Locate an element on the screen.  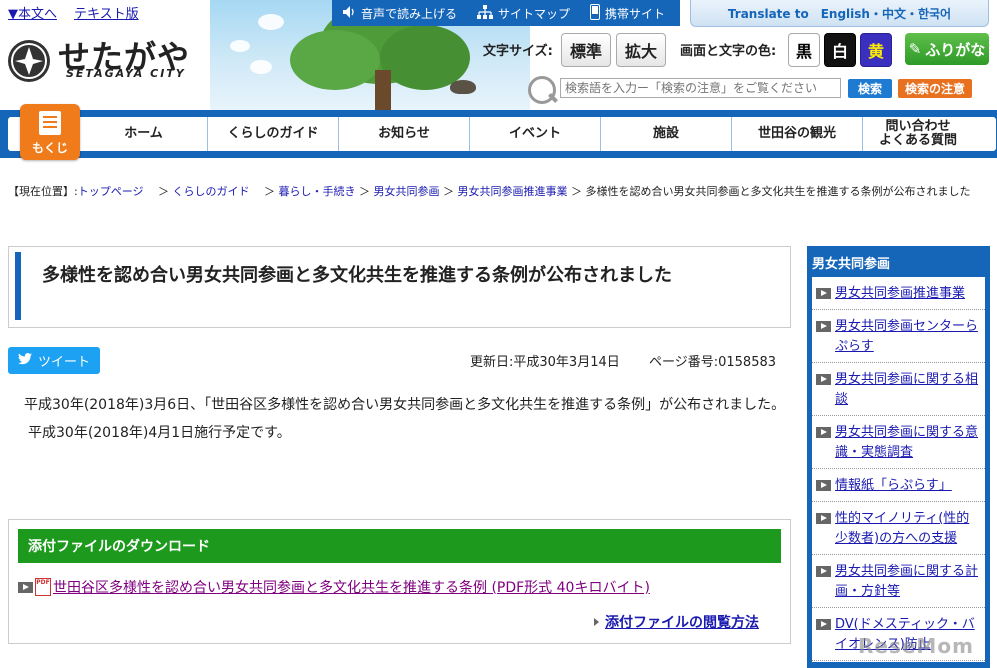
color-white-button: 白 is located at coordinates (840, 50).